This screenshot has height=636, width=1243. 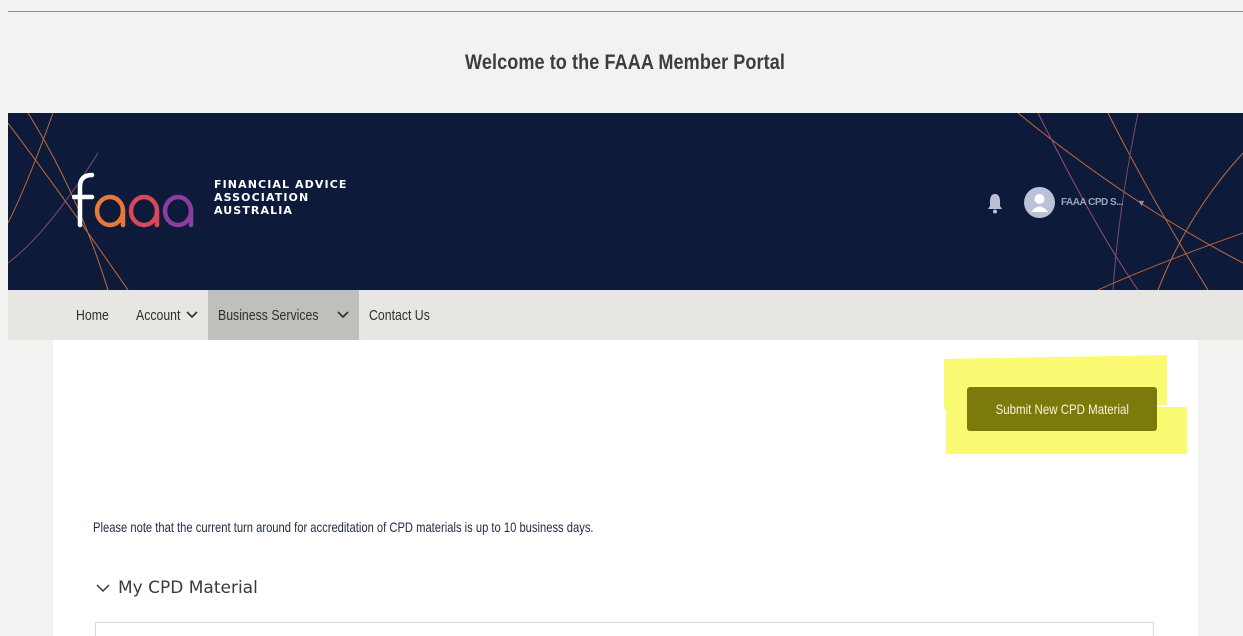 I want to click on logo-text: FINANCIAL ADVICE ASSOCIATION AUSTRALIA, so click(x=281, y=197).